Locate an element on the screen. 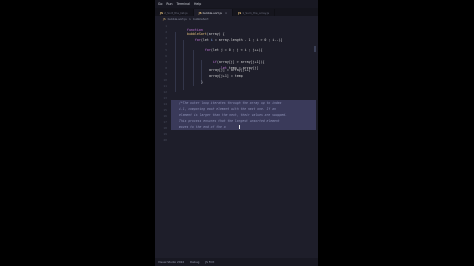 Image resolution: width=474 pixels, height=266 pixels. code-token: (let j = 0 ; j < i ; j++){ is located at coordinates (236, 50).